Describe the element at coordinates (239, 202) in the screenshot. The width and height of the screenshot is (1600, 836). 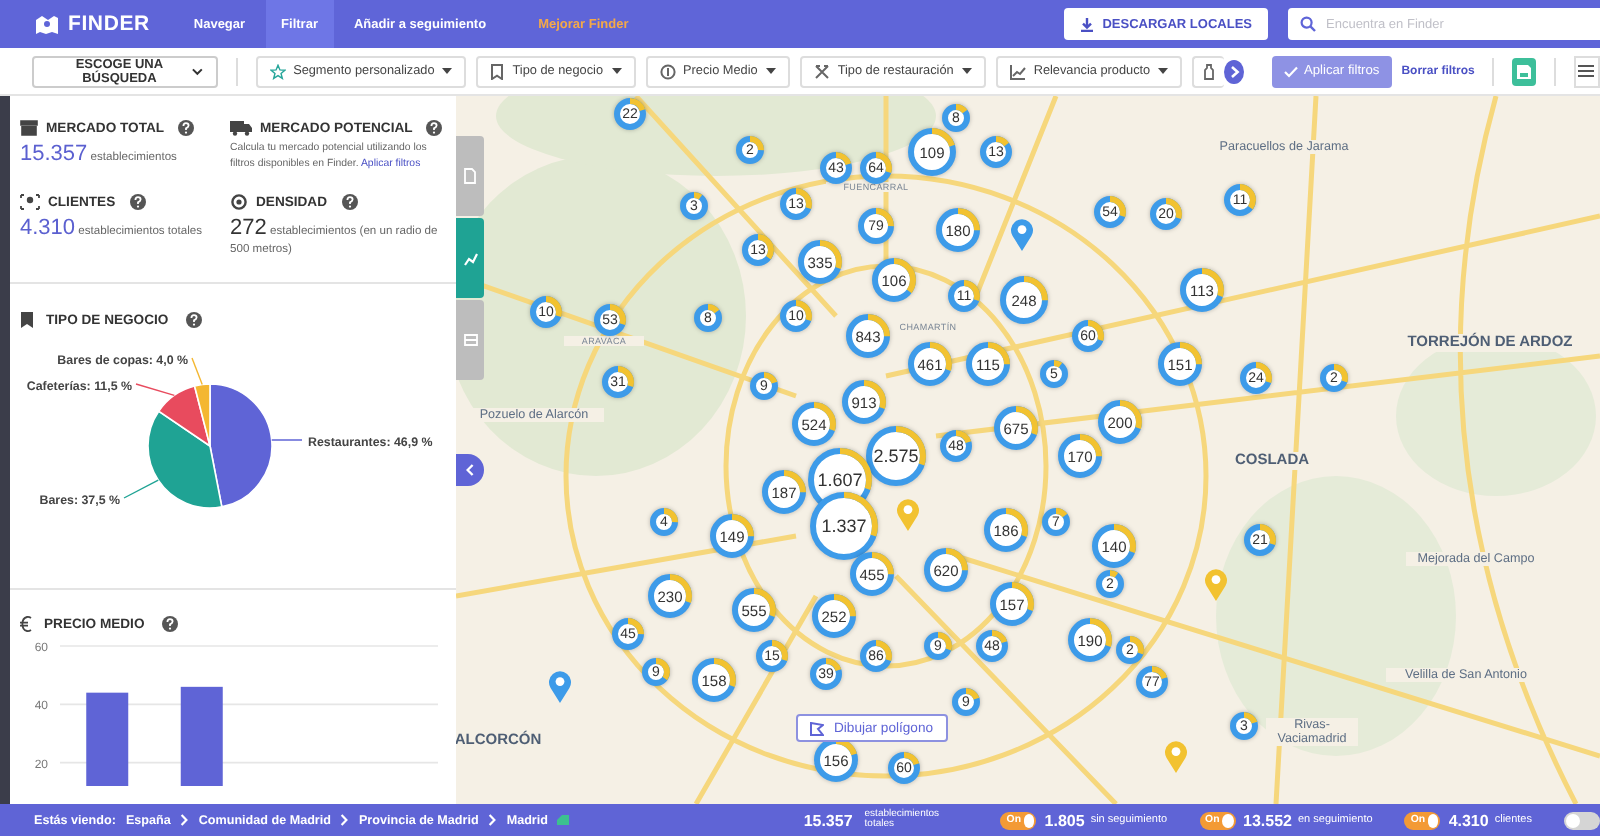
I see `density-icon` at that location.